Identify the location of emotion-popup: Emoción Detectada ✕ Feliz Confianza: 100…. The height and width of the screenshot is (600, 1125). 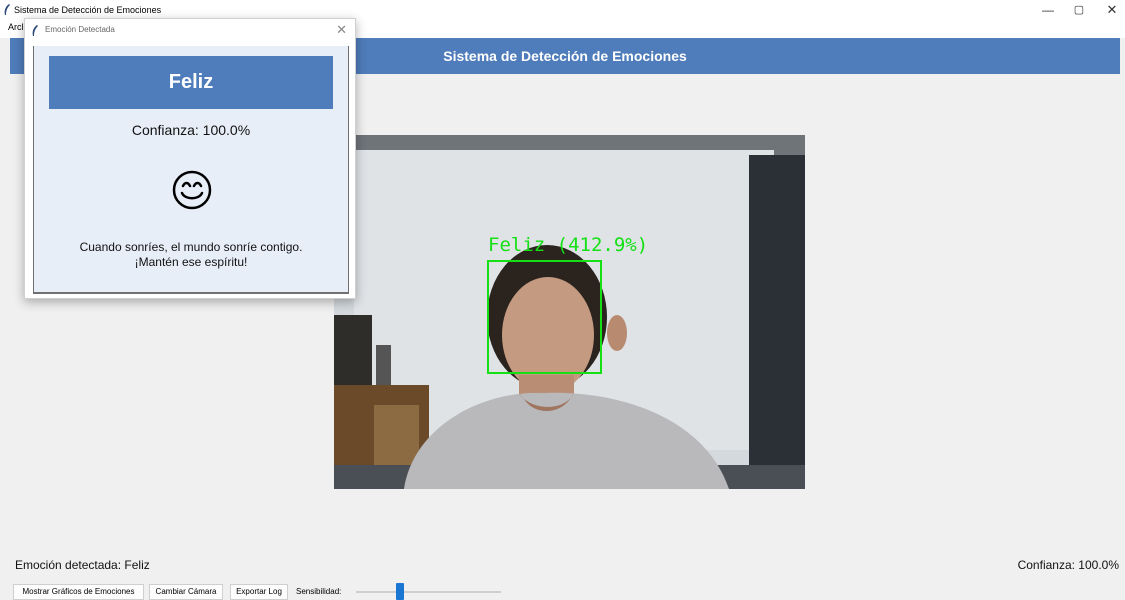
(190, 158).